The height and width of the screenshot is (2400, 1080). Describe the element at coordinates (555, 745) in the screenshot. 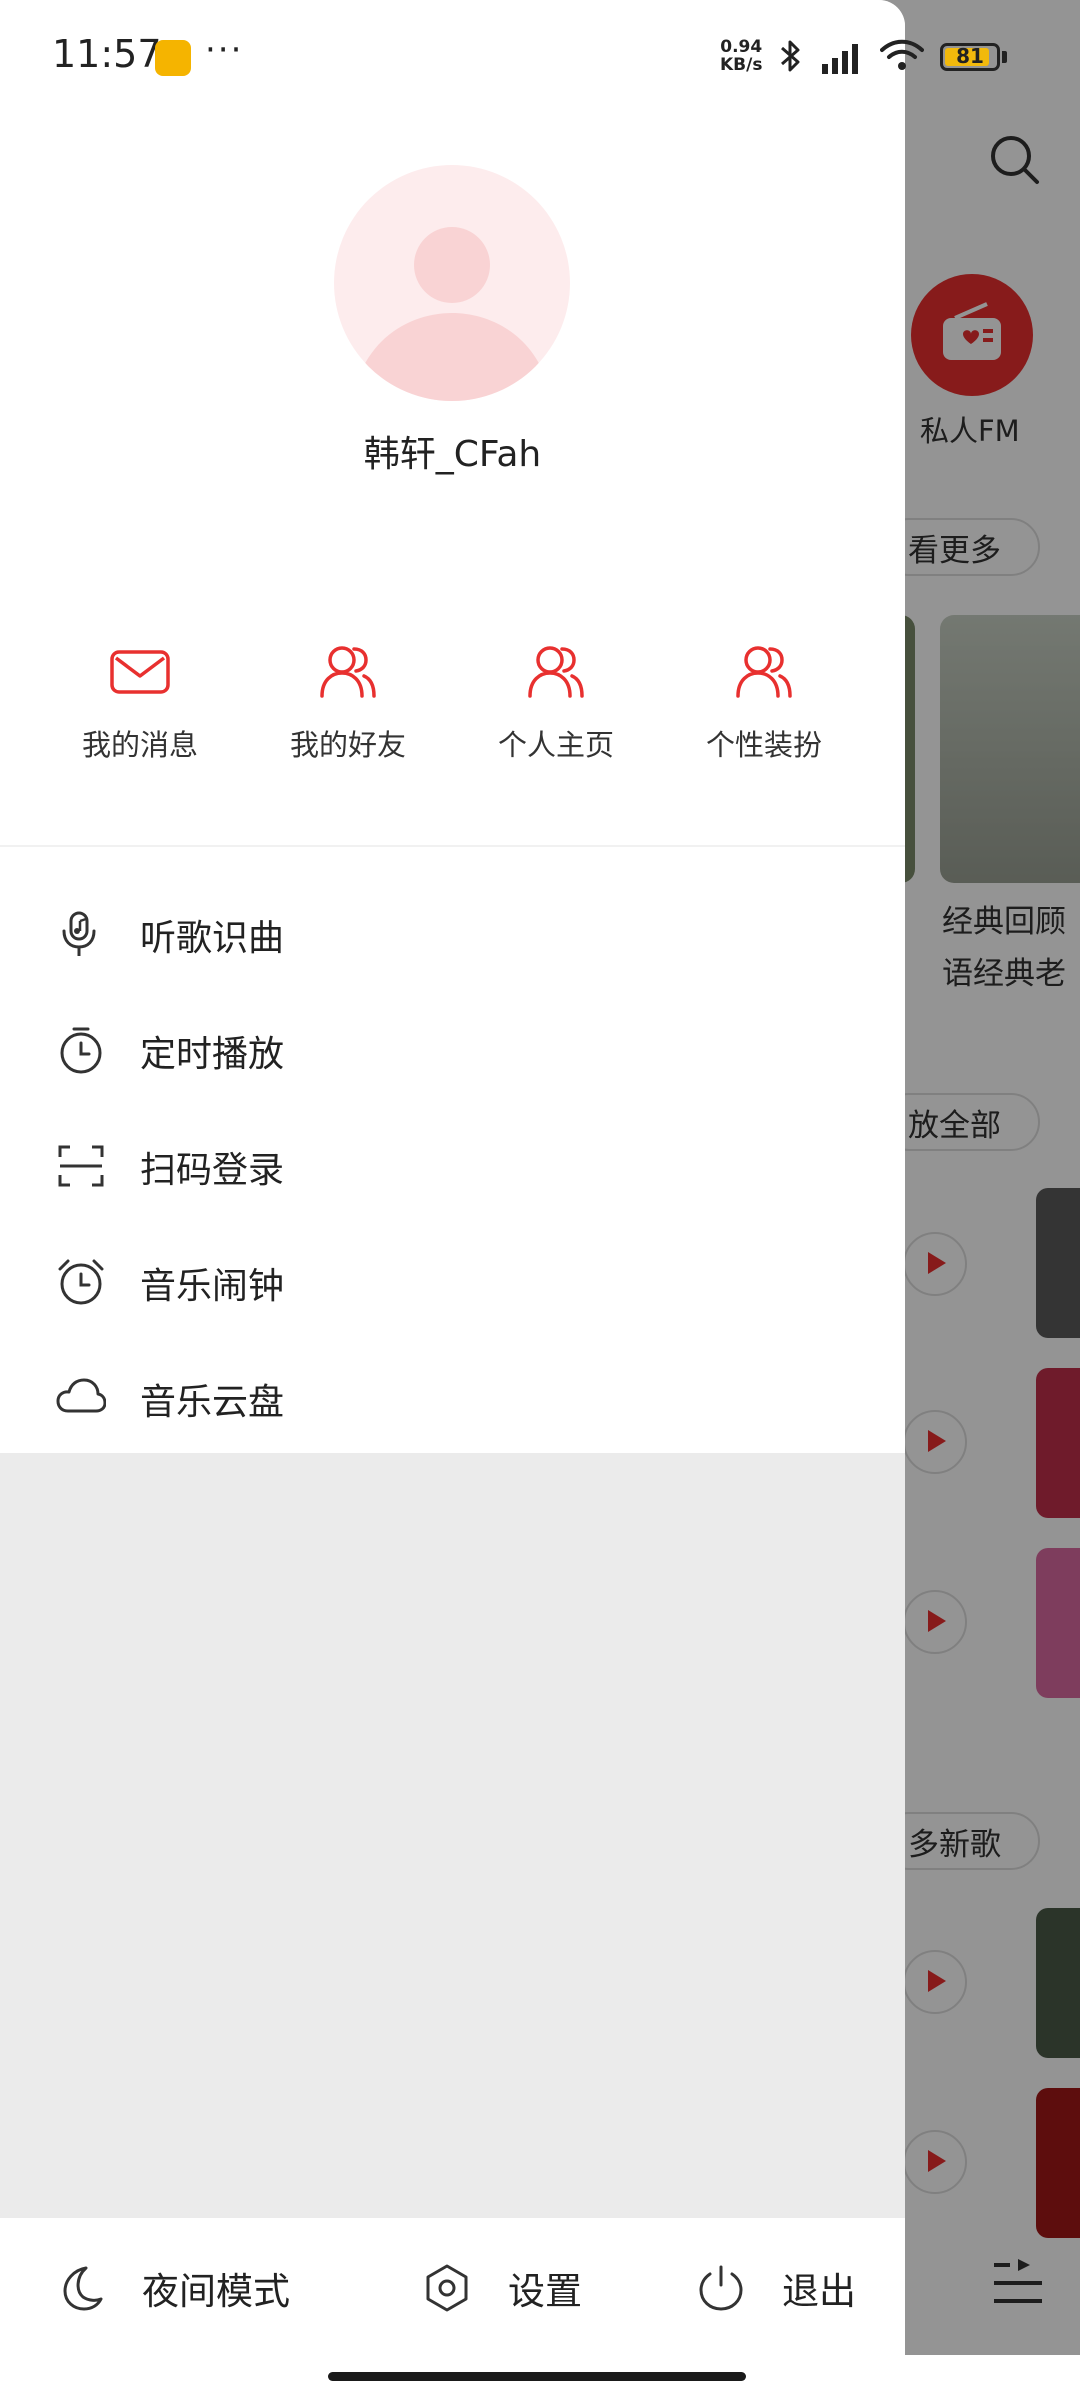

I see `profile-page-label: 个人主页` at that location.